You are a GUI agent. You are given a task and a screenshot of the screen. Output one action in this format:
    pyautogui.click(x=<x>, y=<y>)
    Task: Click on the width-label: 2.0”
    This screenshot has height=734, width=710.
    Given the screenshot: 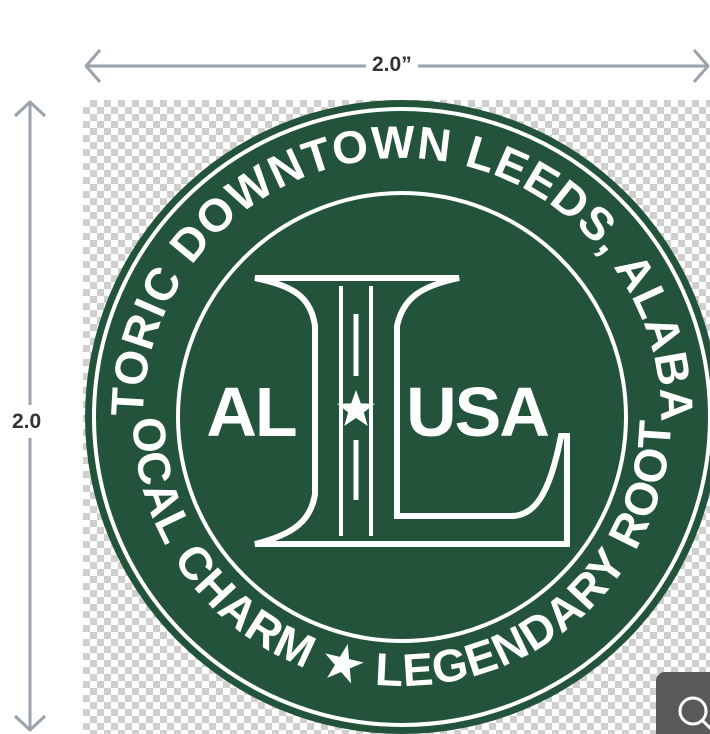 What is the action you would take?
    pyautogui.click(x=392, y=64)
    